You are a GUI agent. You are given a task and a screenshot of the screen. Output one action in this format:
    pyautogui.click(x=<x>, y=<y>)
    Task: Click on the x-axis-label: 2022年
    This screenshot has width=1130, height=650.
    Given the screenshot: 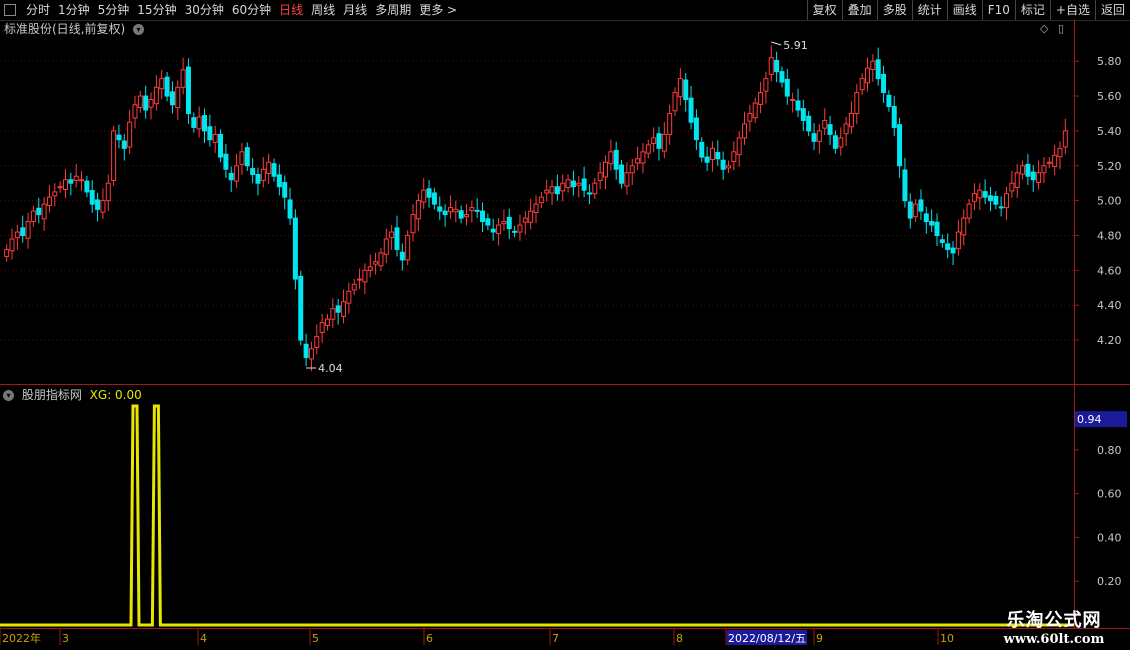 What is the action you would take?
    pyautogui.click(x=21, y=638)
    